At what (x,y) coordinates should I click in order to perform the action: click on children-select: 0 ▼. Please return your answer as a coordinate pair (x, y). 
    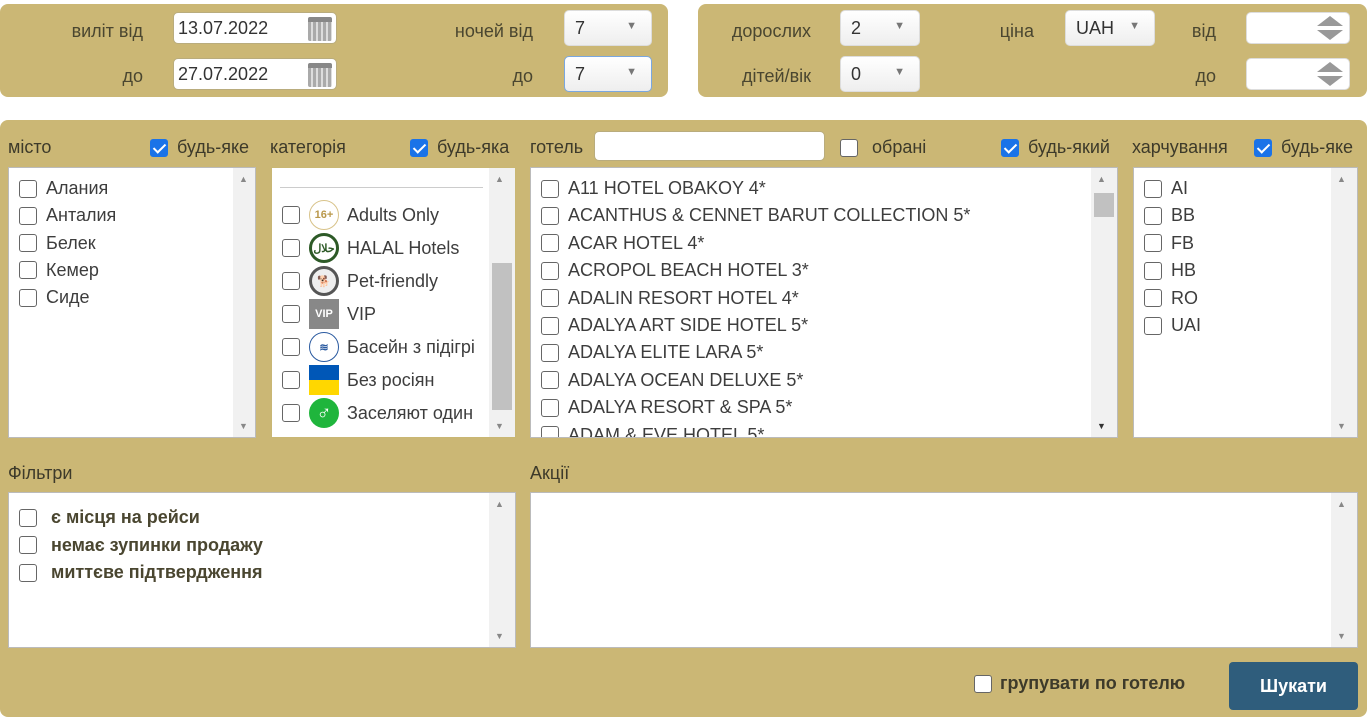
    Looking at the image, I should click on (880, 74).